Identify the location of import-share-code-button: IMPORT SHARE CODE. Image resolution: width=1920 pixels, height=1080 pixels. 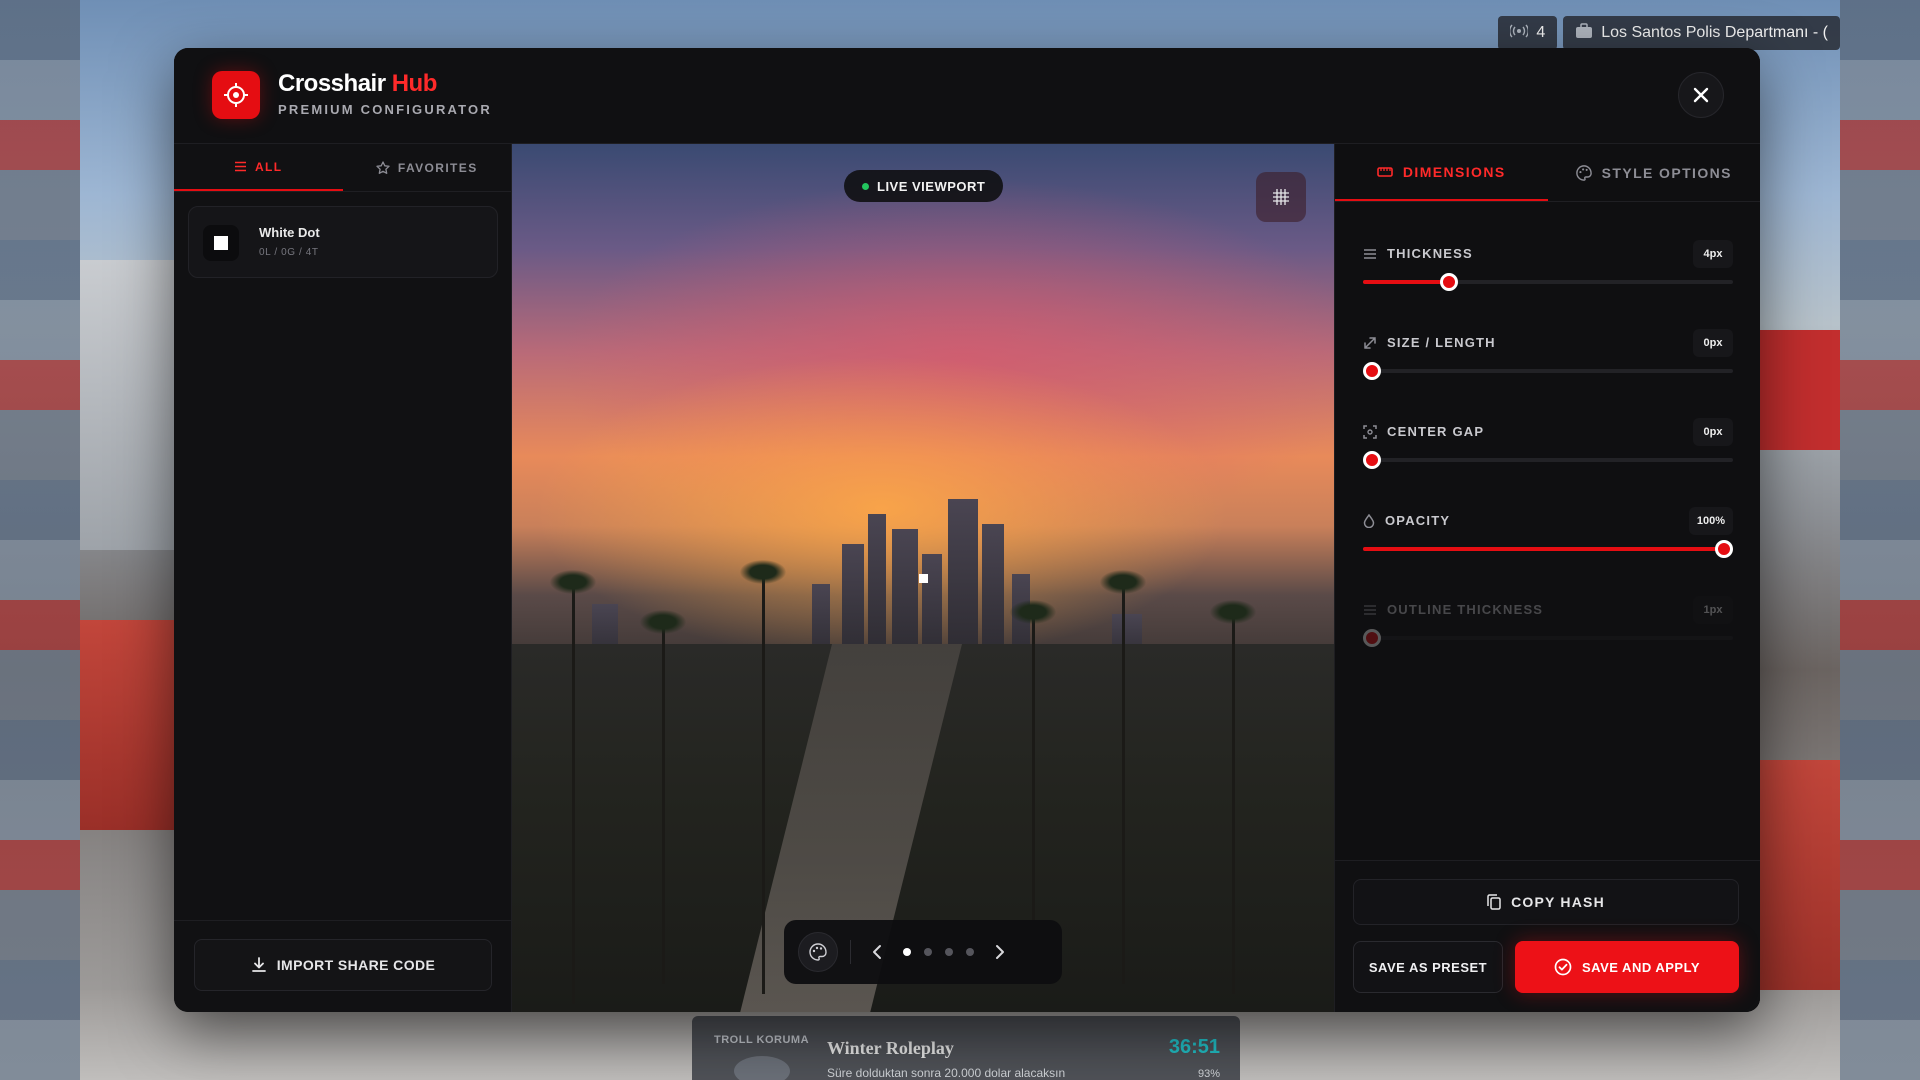
(343, 965).